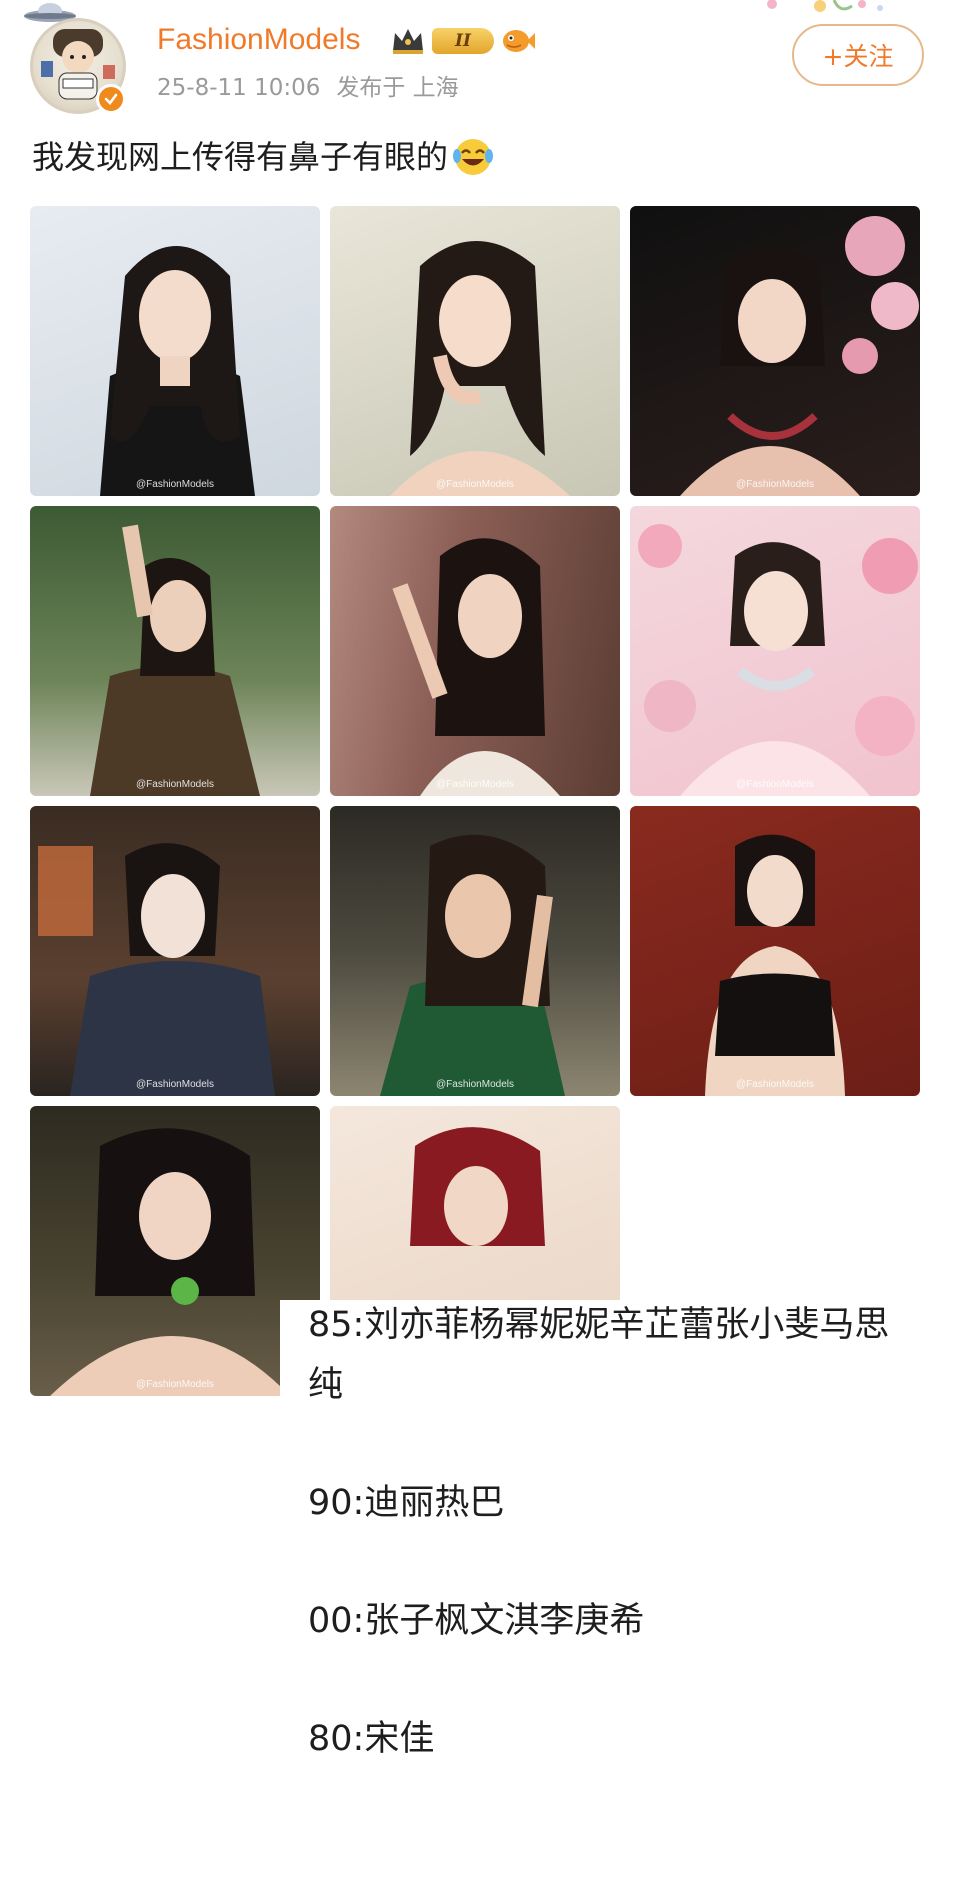  I want to click on post-meta: 25-8-11 10:06 发布于 上海, so click(316, 88).